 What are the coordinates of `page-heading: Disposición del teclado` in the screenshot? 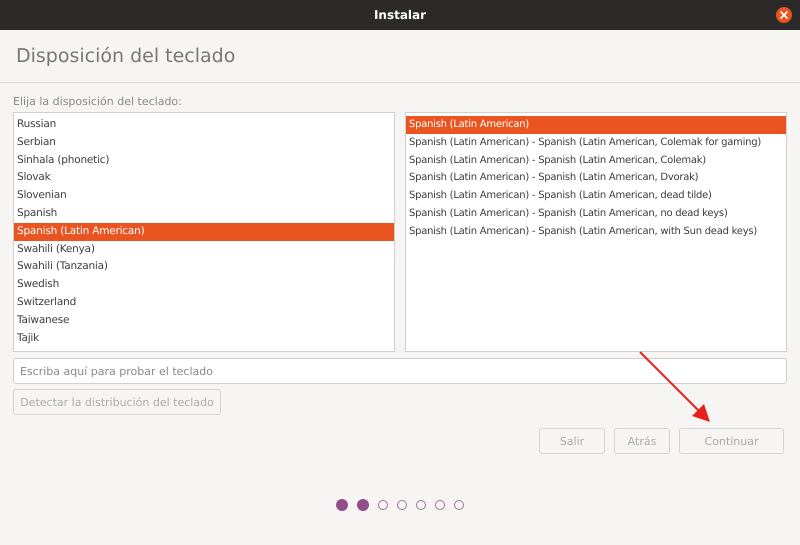 It's located at (126, 56).